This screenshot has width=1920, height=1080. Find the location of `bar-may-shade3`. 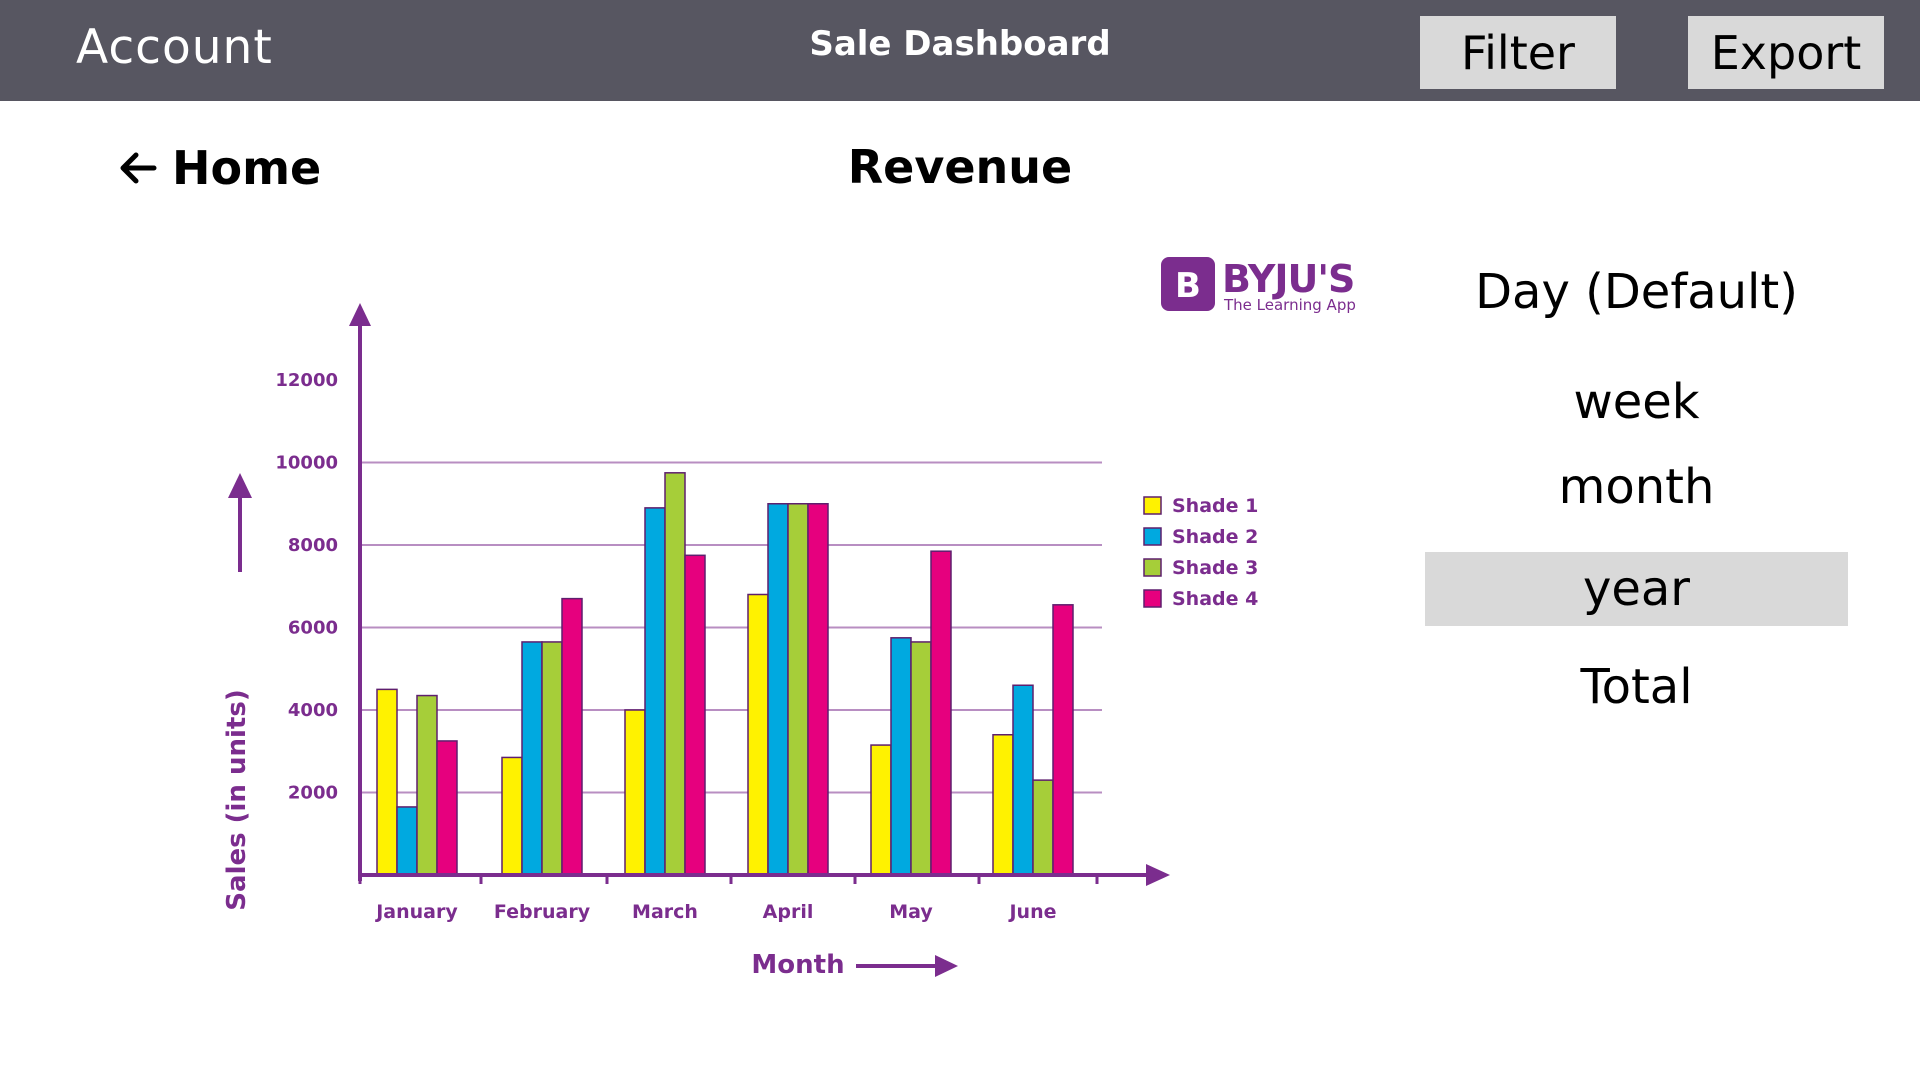

bar-may-shade3 is located at coordinates (921, 758).